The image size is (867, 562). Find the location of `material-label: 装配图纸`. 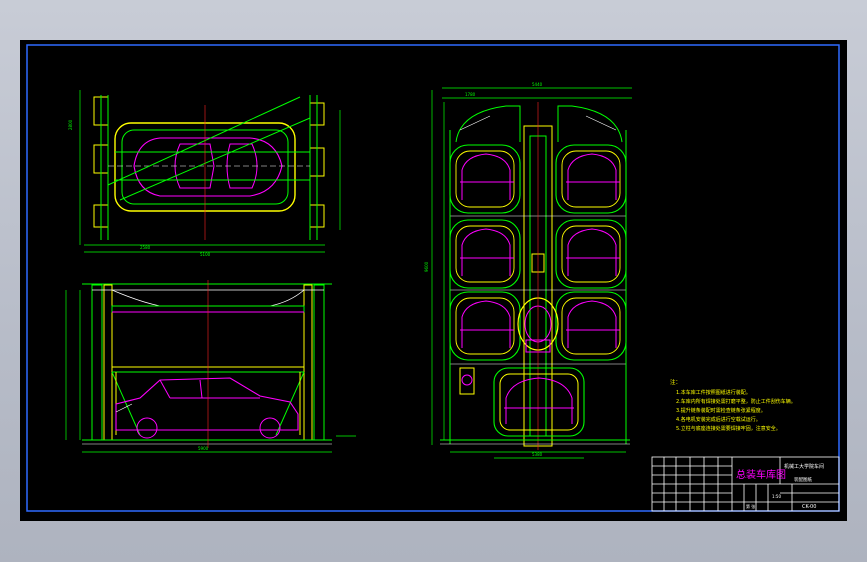

material-label: 装配图纸 is located at coordinates (803, 479).